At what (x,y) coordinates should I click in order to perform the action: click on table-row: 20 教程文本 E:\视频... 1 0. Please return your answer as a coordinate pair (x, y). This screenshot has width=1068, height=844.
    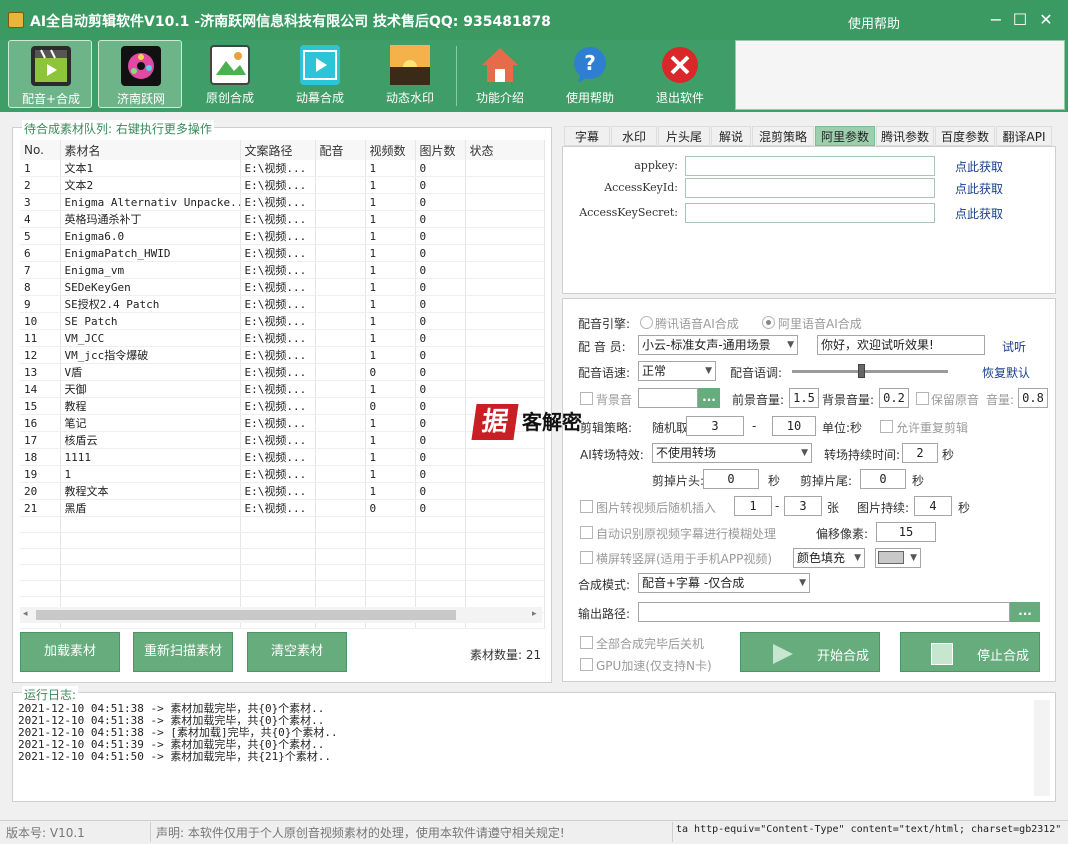
    Looking at the image, I should click on (282, 491).